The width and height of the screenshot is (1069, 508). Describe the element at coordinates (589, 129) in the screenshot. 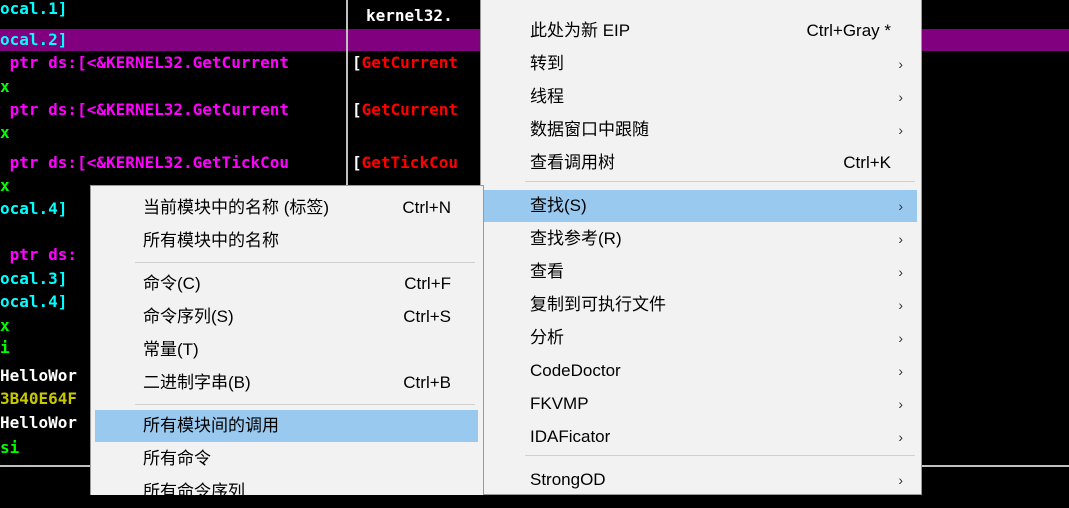

I see `menu-item-label: 数据窗口中跟随` at that location.